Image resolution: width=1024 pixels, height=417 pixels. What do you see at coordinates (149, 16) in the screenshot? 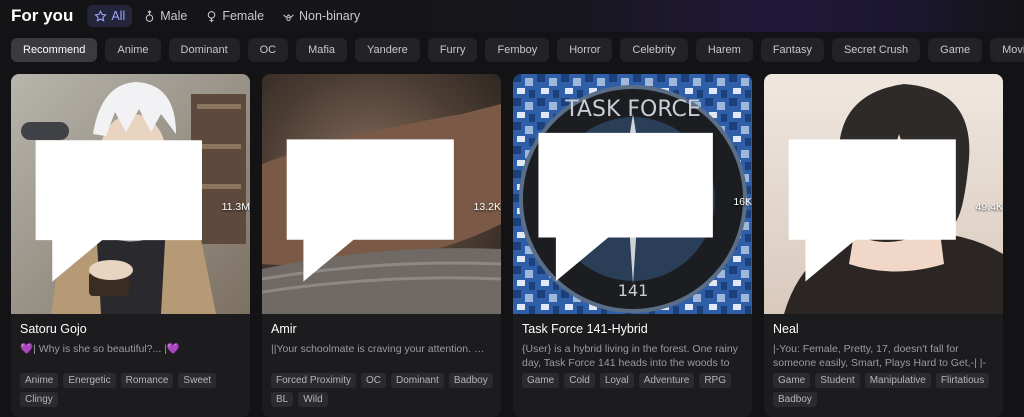
I see `male-icon` at bounding box center [149, 16].